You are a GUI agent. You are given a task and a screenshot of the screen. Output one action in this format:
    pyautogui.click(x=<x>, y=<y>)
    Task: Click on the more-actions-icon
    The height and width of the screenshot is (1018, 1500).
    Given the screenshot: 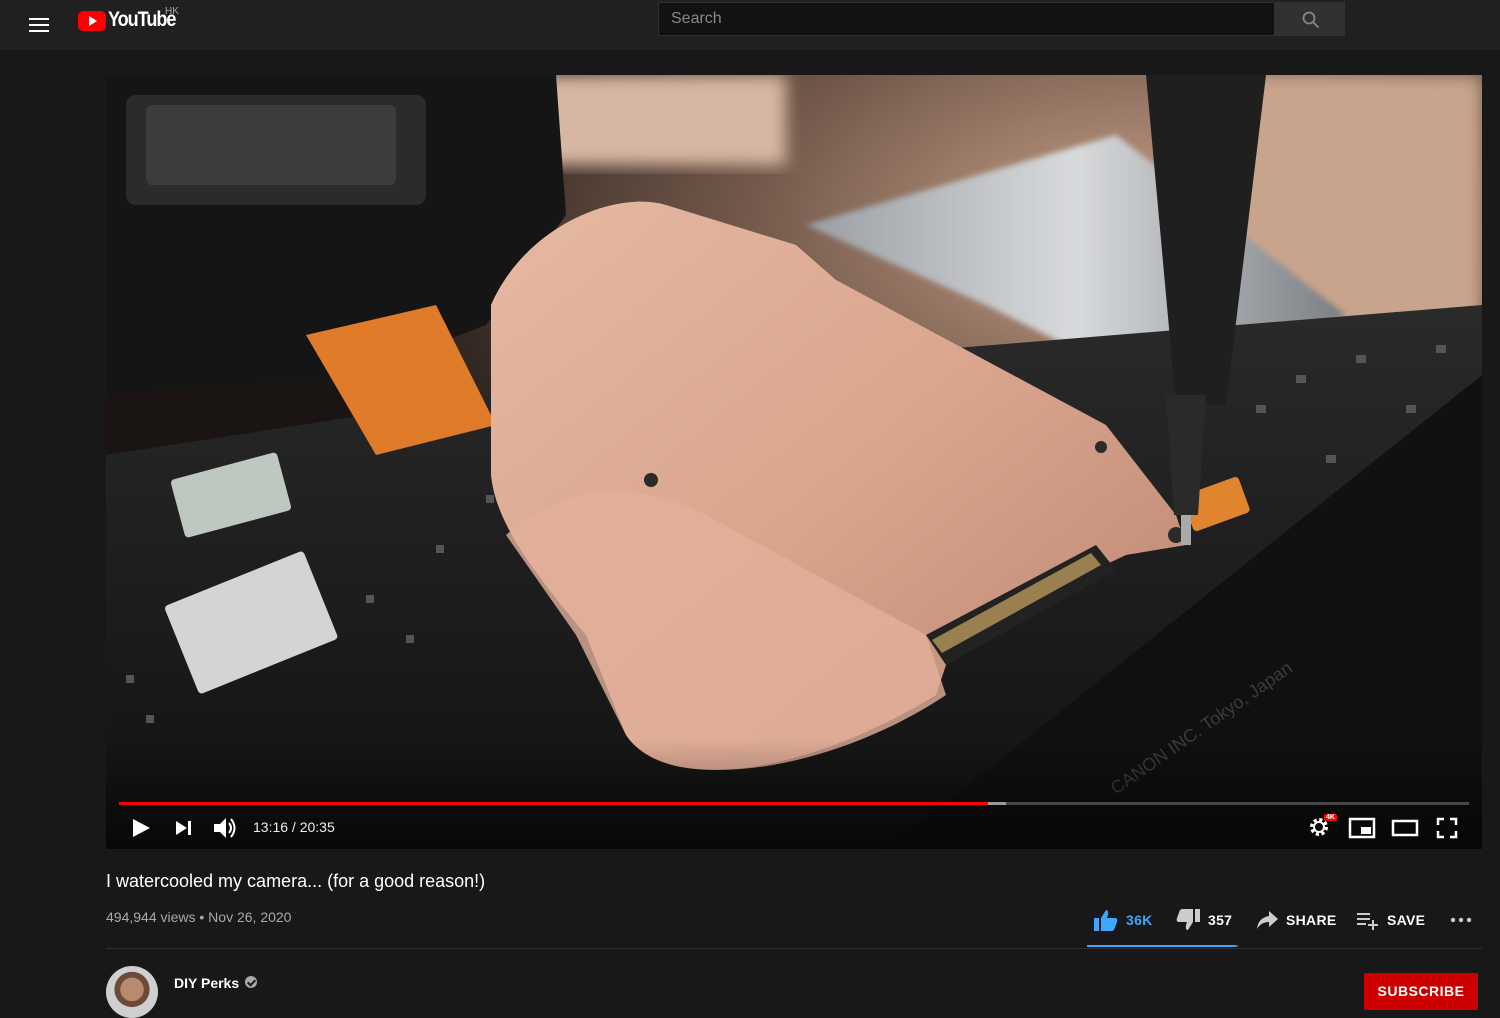 What is the action you would take?
    pyautogui.click(x=1461, y=920)
    